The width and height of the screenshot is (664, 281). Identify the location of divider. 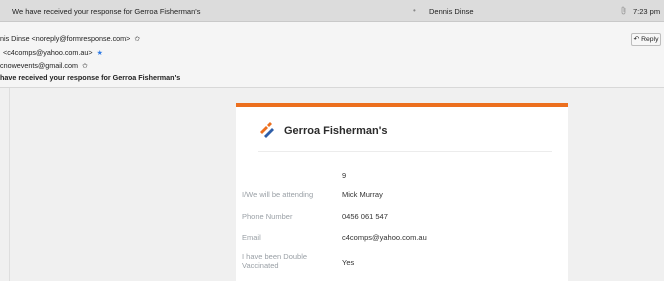
(405, 151).